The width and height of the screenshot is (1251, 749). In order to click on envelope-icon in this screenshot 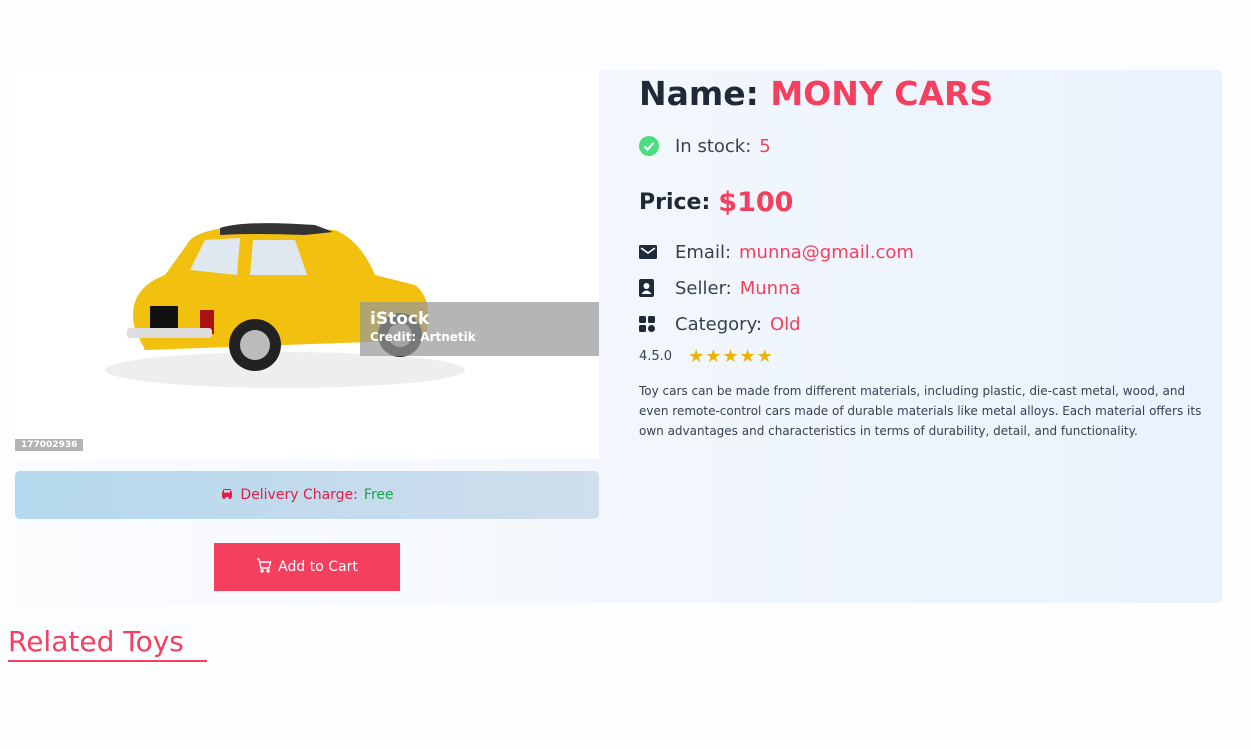, I will do `click(657, 252)`.